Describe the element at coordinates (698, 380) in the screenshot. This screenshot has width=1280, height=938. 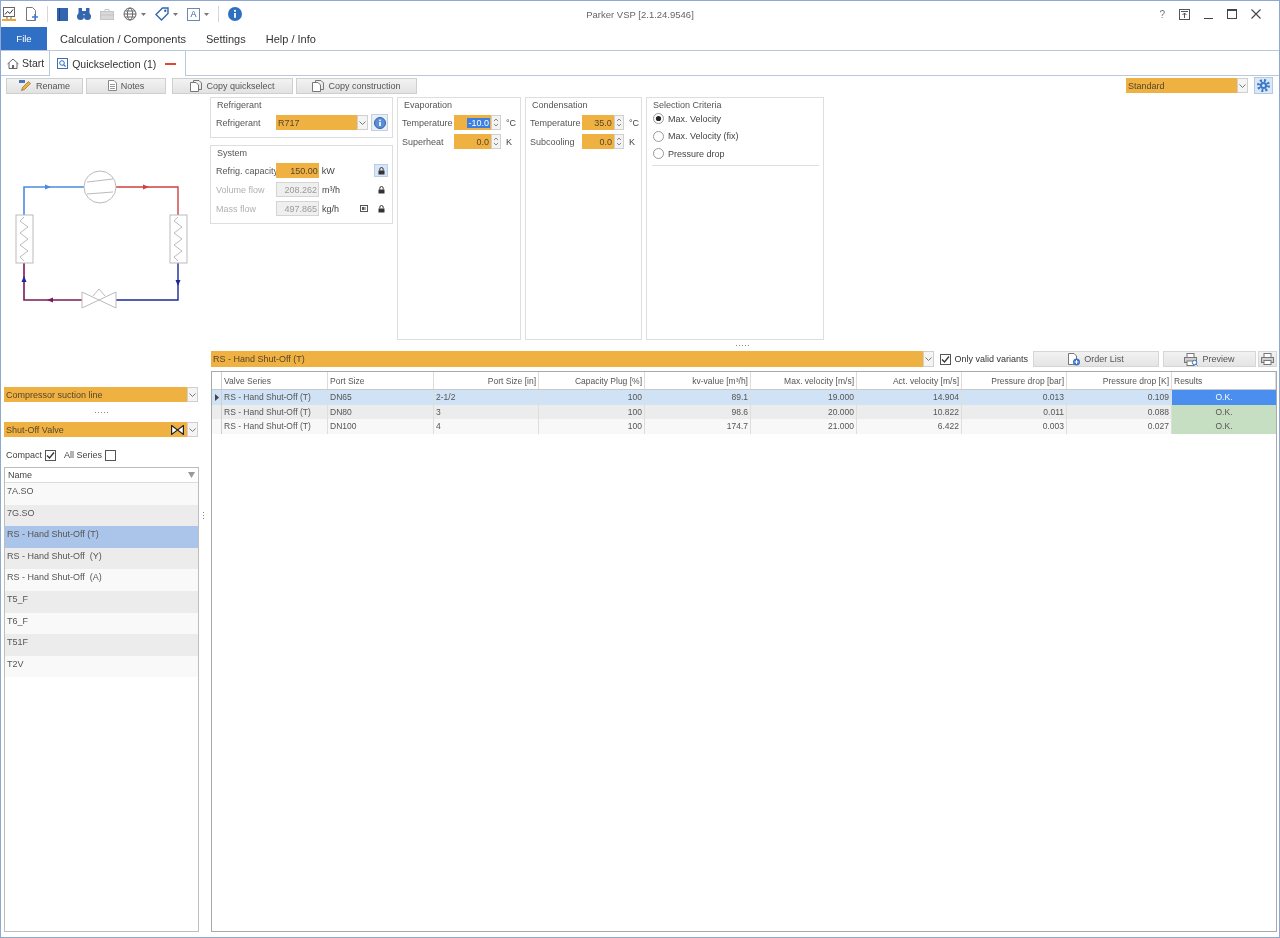
I see `column-header: kv-value [m³/h]` at that location.